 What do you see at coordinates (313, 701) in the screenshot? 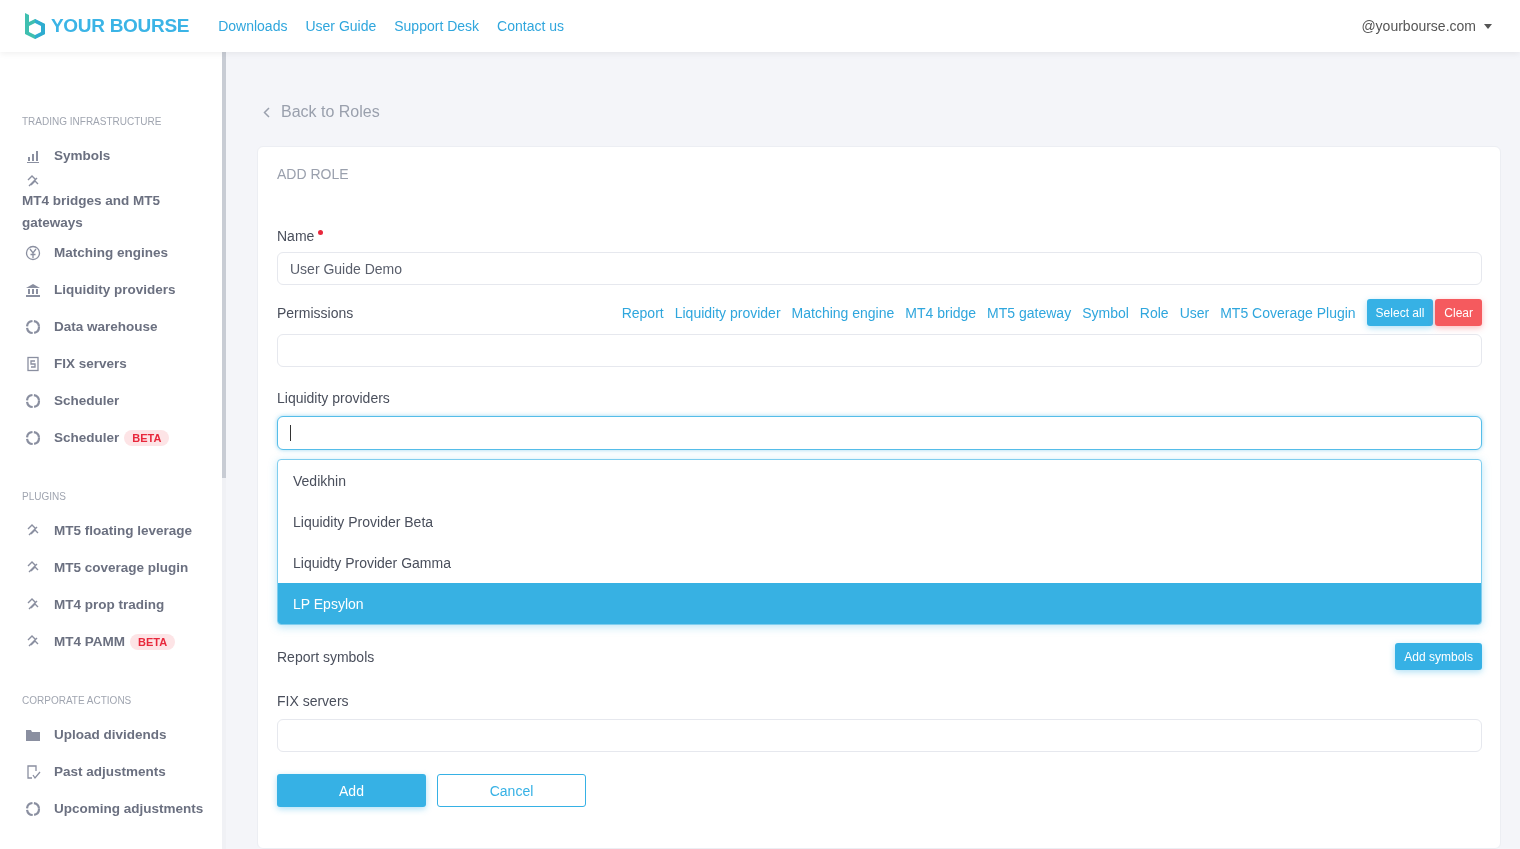
I see `field-label: FIX servers` at bounding box center [313, 701].